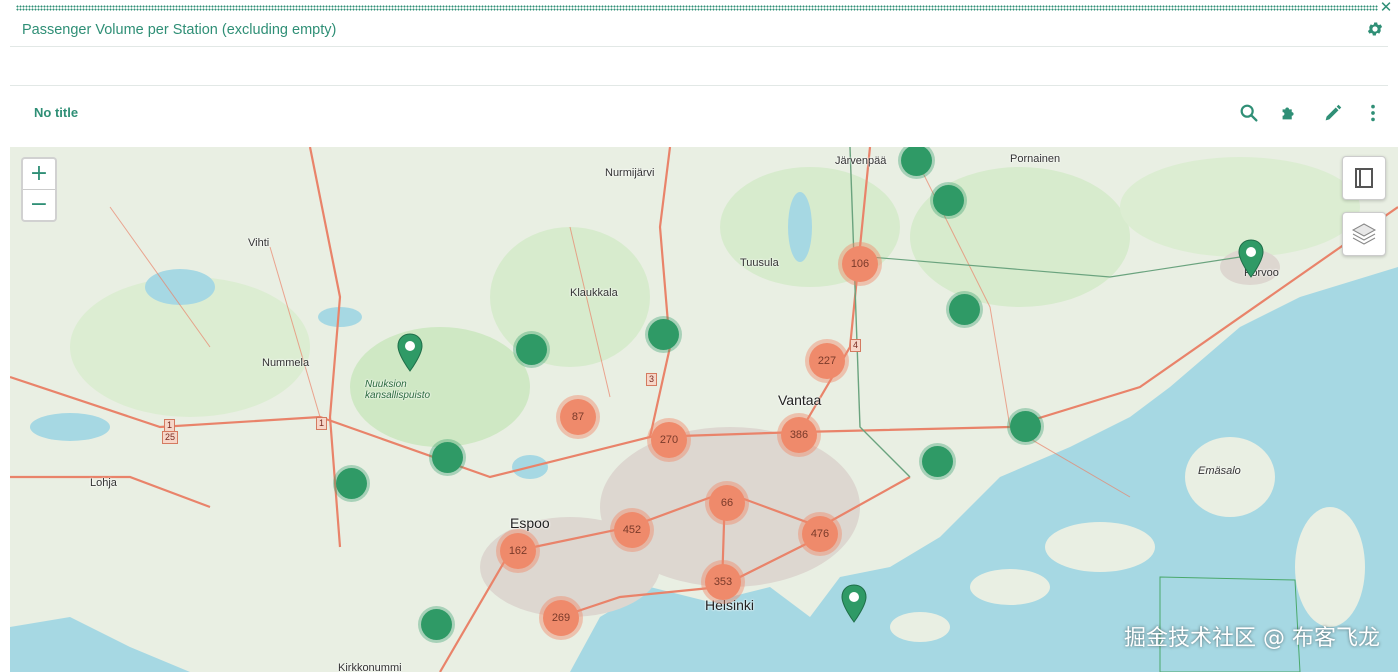 This screenshot has width=1400, height=672. What do you see at coordinates (530, 523) in the screenshot?
I see `place-label: Espoo` at bounding box center [530, 523].